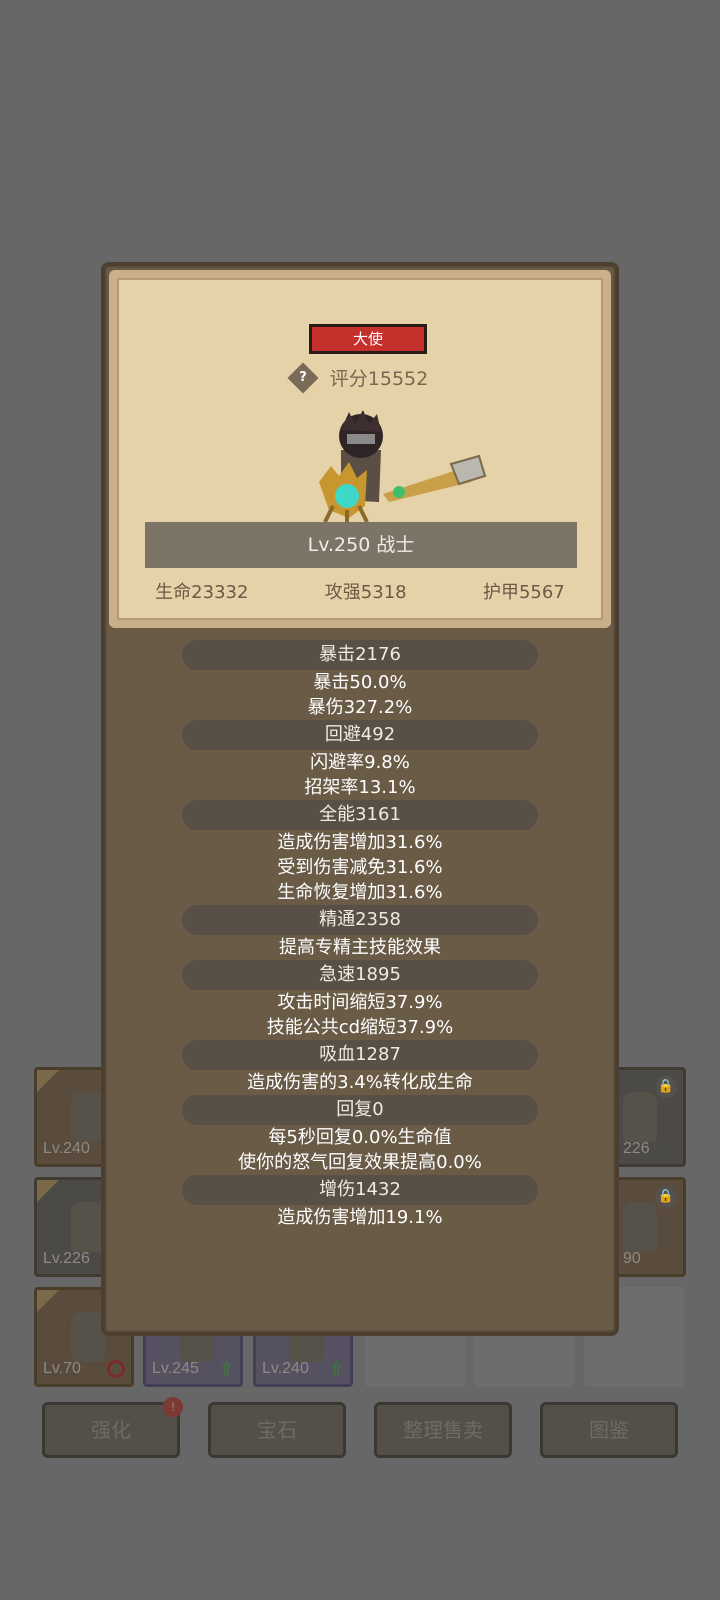  I want to click on score-row: ? 评分15552, so click(360, 377).